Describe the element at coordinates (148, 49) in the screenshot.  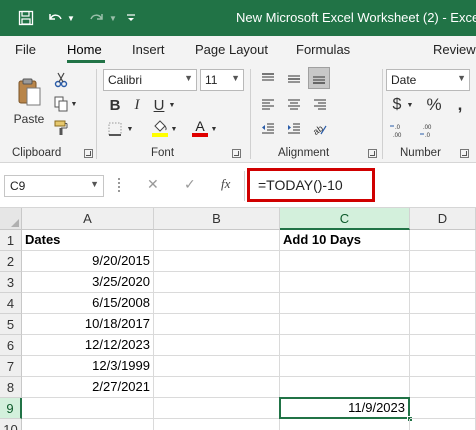
I see `tab-insert: Insert` at that location.